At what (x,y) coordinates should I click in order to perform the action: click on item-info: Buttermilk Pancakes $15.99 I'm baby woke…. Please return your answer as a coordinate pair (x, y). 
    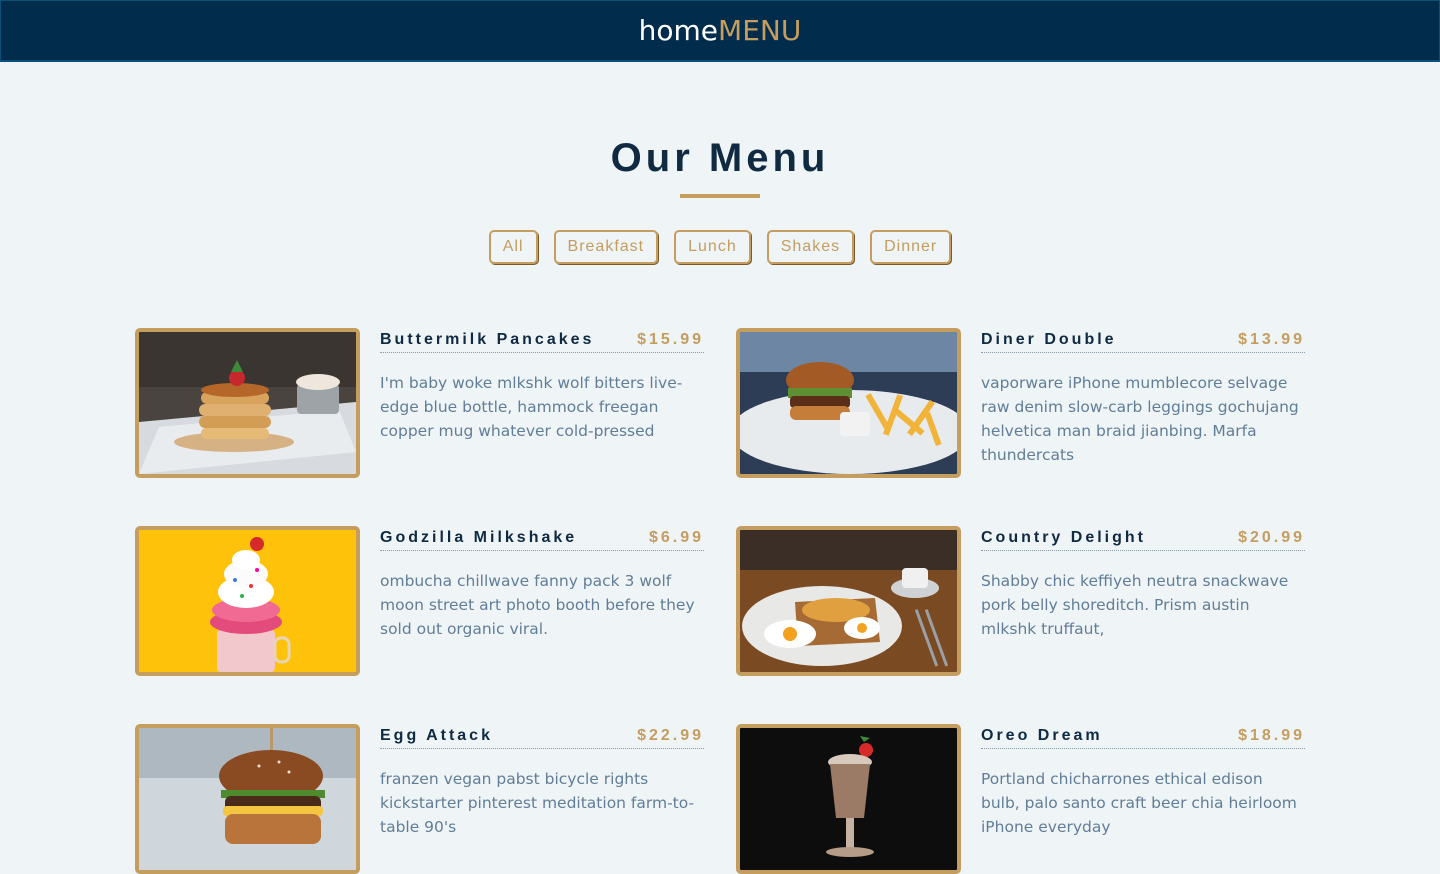
    Looking at the image, I should click on (542, 385).